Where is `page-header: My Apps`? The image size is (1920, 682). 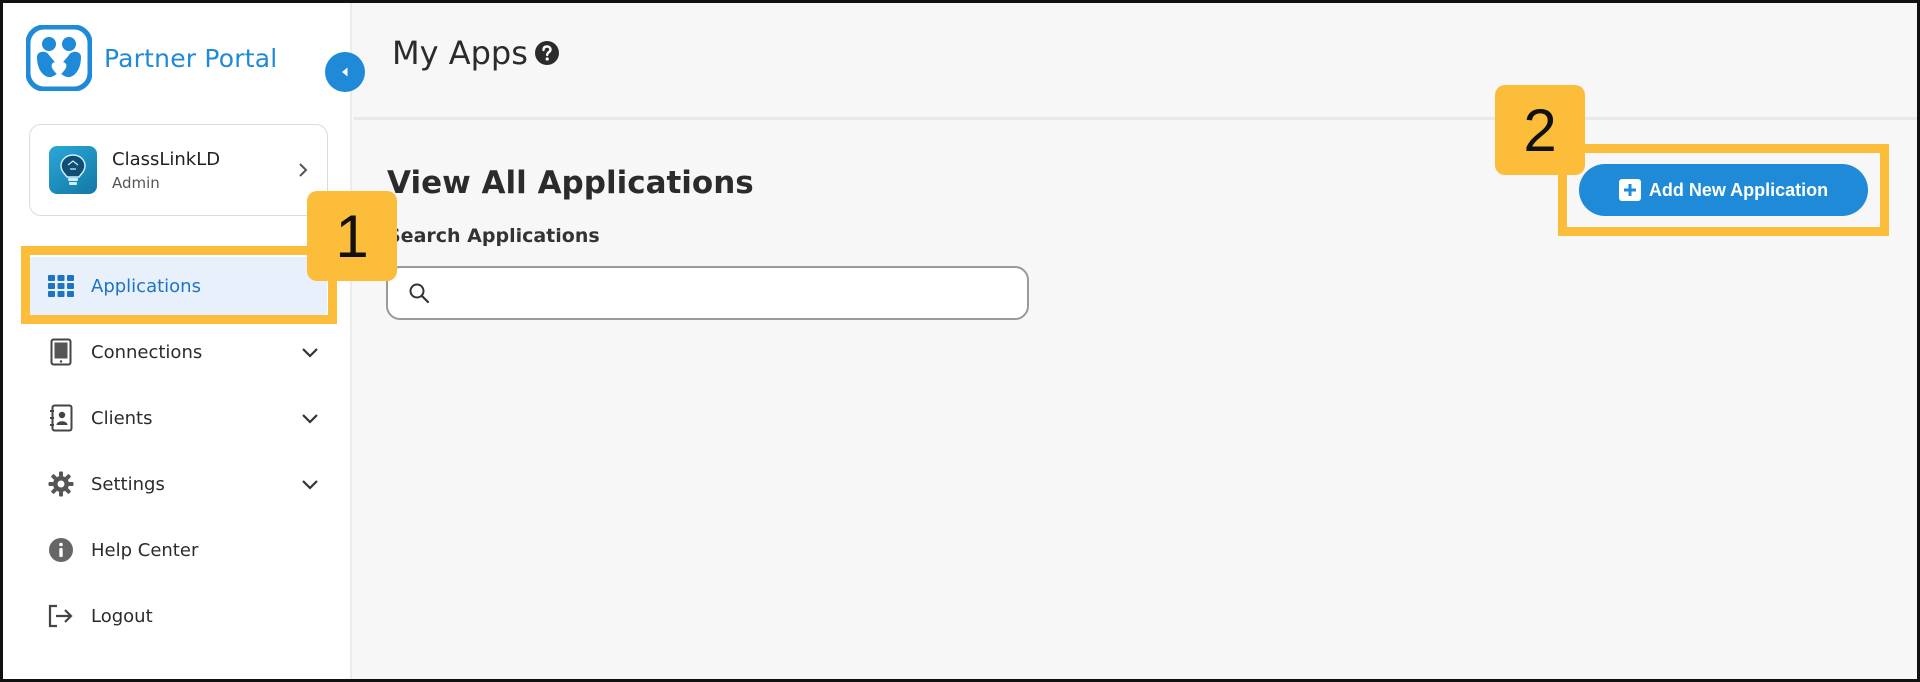
page-header: My Apps is located at coordinates (1135, 61).